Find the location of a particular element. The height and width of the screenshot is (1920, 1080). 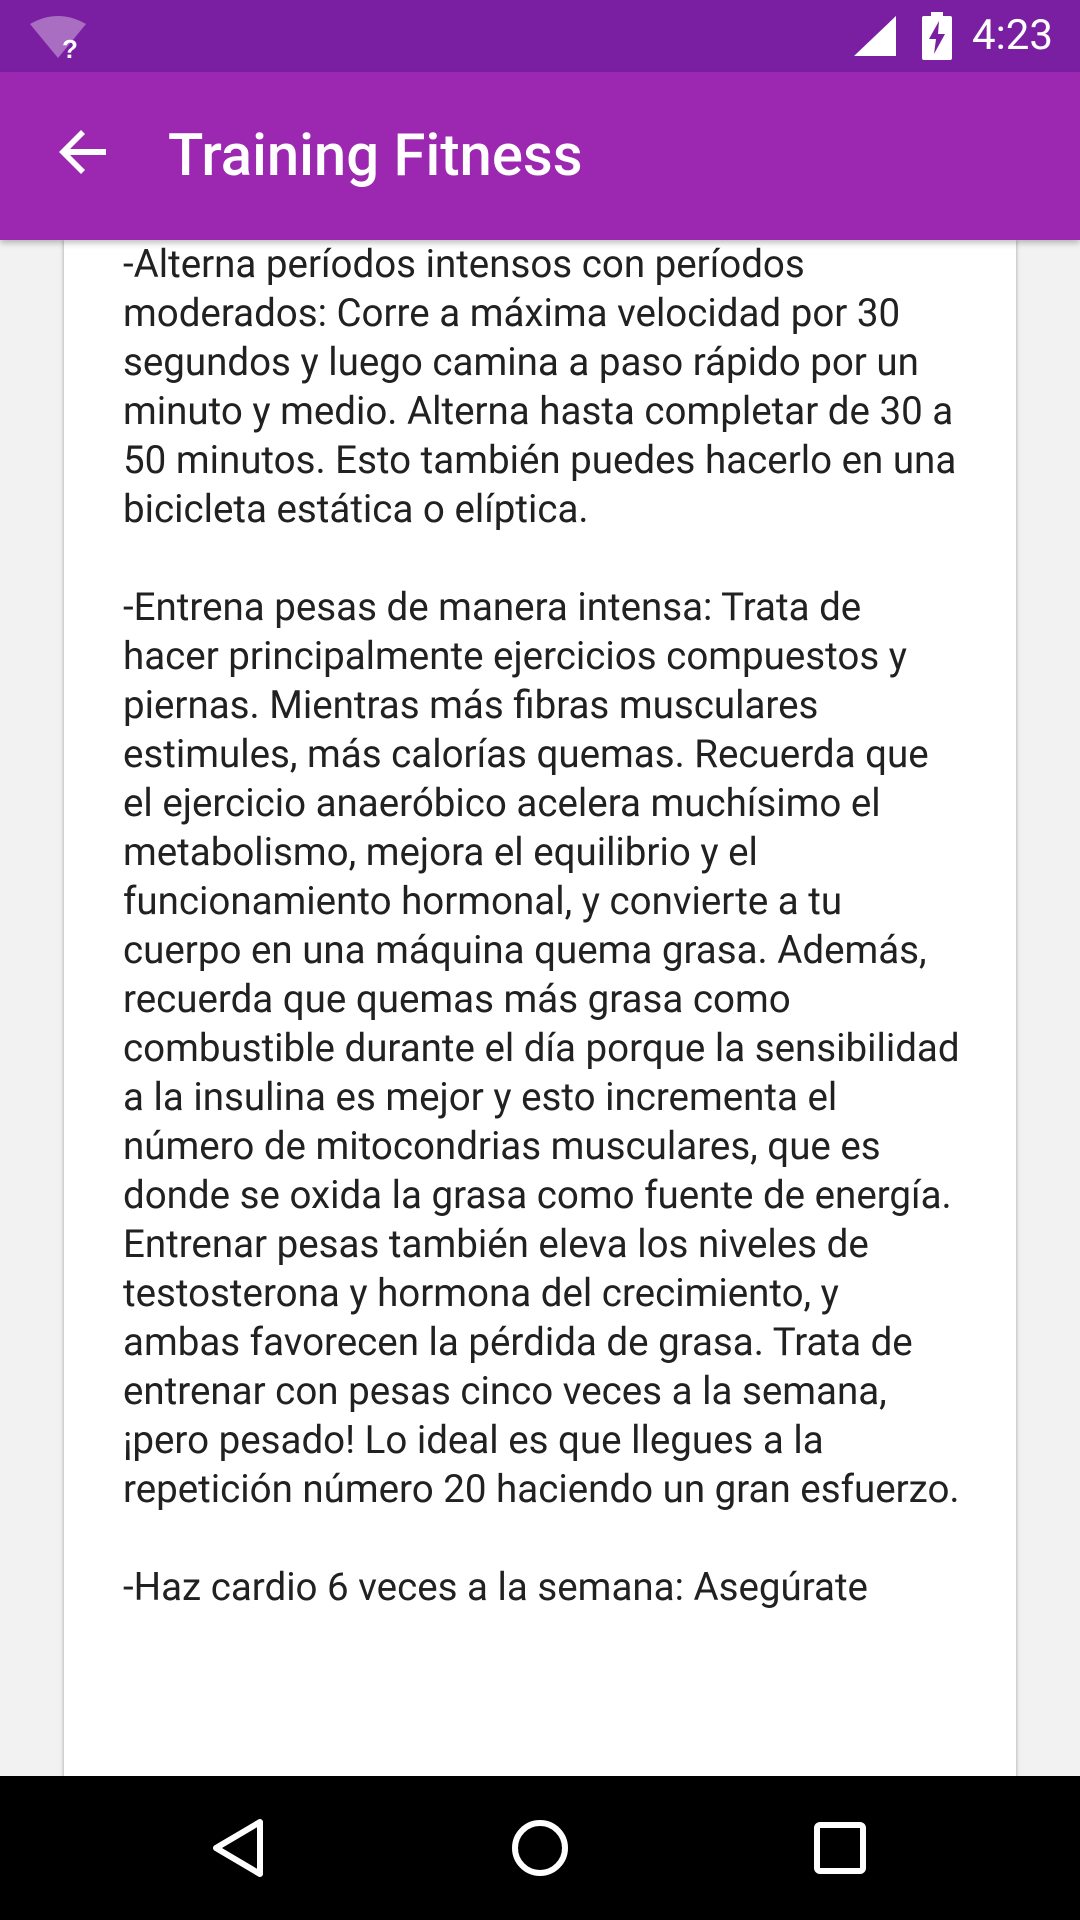

arrow-back-icon is located at coordinates (84, 152).